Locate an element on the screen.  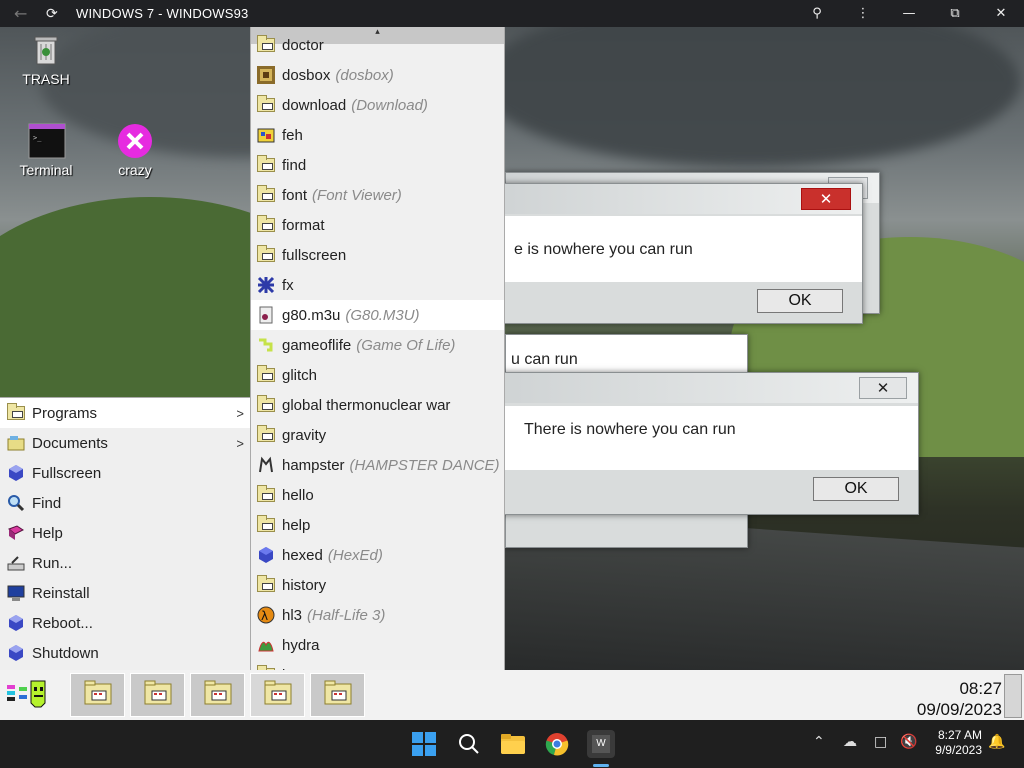
desktop-icon-trash: TRASH is located at coordinates (46, 59).